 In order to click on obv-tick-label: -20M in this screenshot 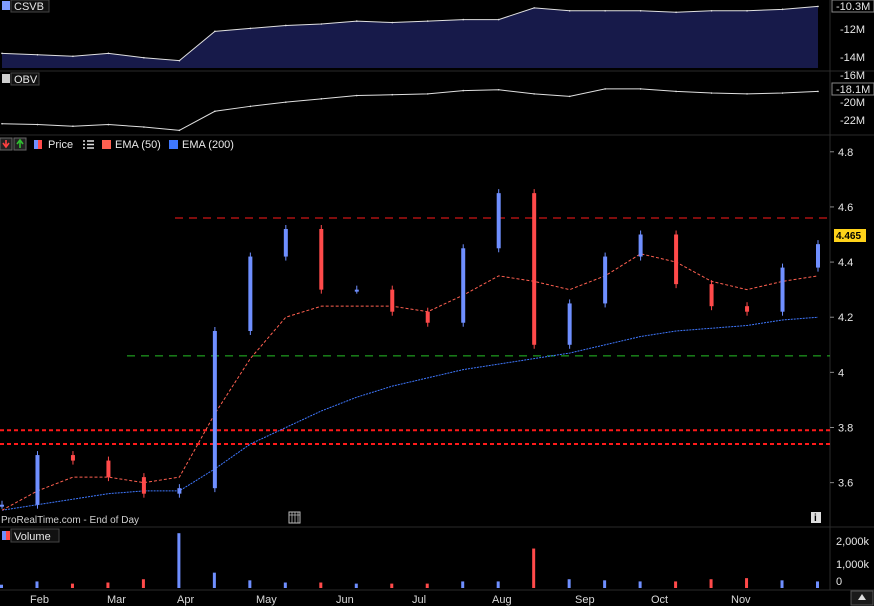, I will do `click(852, 103)`.